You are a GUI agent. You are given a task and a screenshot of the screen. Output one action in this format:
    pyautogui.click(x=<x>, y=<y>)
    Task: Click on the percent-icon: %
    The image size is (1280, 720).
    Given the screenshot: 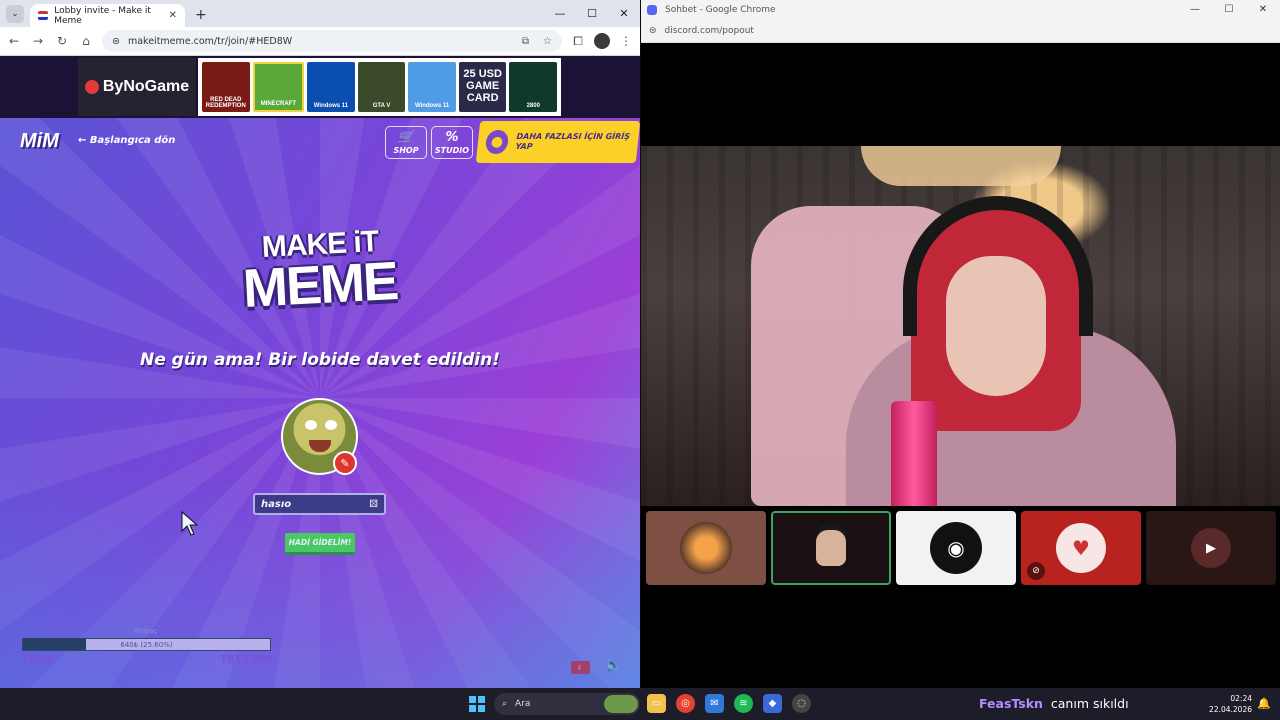 What is the action you would take?
    pyautogui.click(x=452, y=137)
    